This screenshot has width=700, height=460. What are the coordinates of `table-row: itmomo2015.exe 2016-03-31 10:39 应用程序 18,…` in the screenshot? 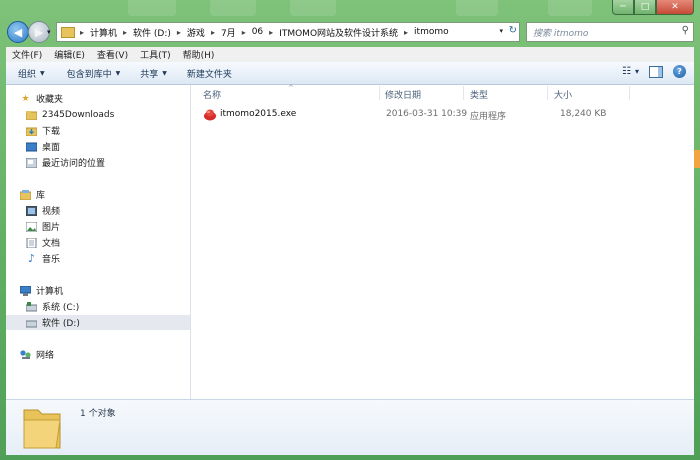 It's located at (434, 115).